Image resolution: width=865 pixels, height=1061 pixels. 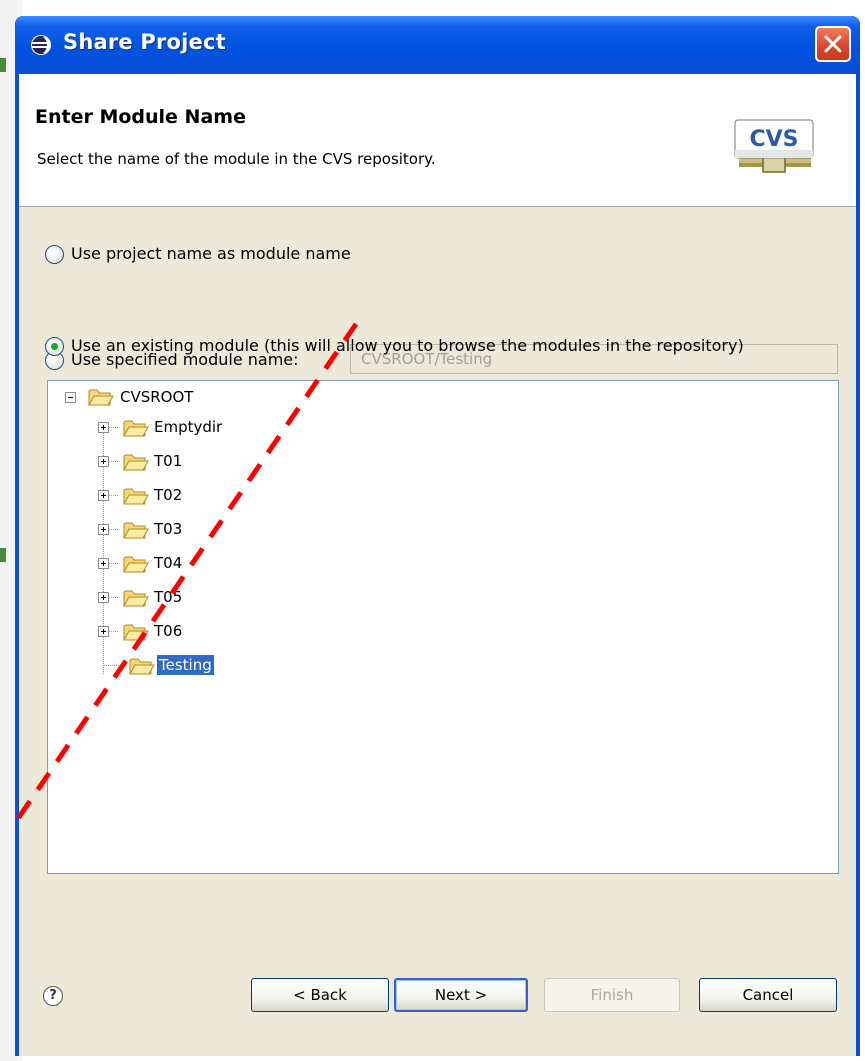 What do you see at coordinates (168, 563) in the screenshot?
I see `tree-node: T04` at bounding box center [168, 563].